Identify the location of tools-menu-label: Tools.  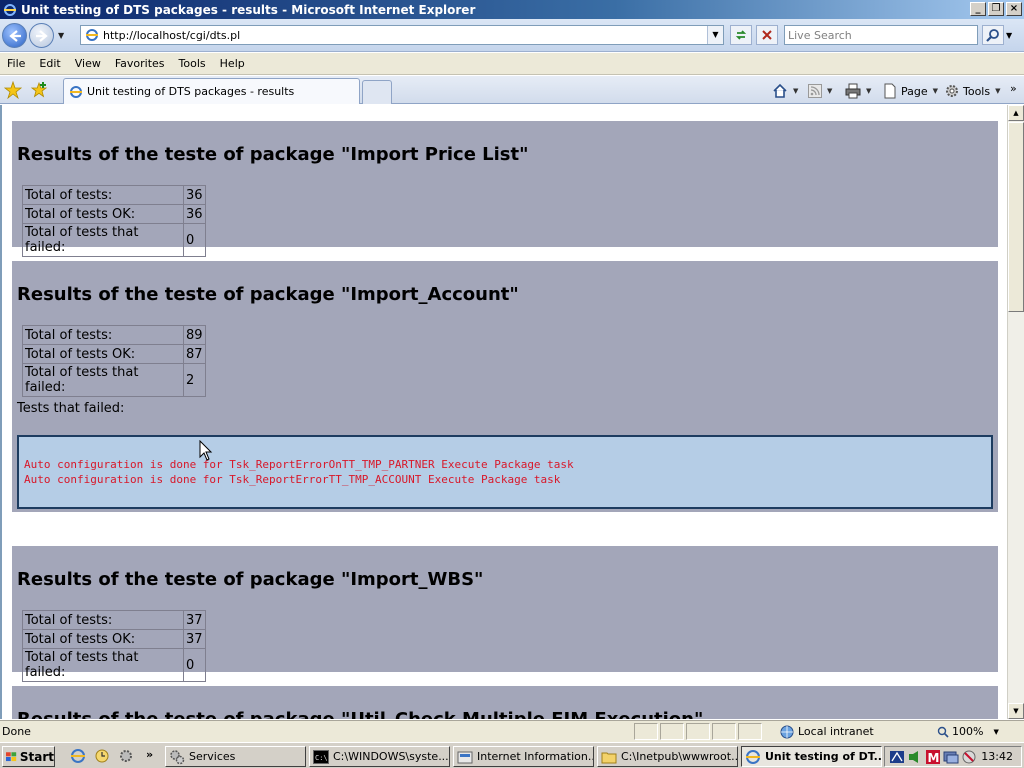
(977, 91).